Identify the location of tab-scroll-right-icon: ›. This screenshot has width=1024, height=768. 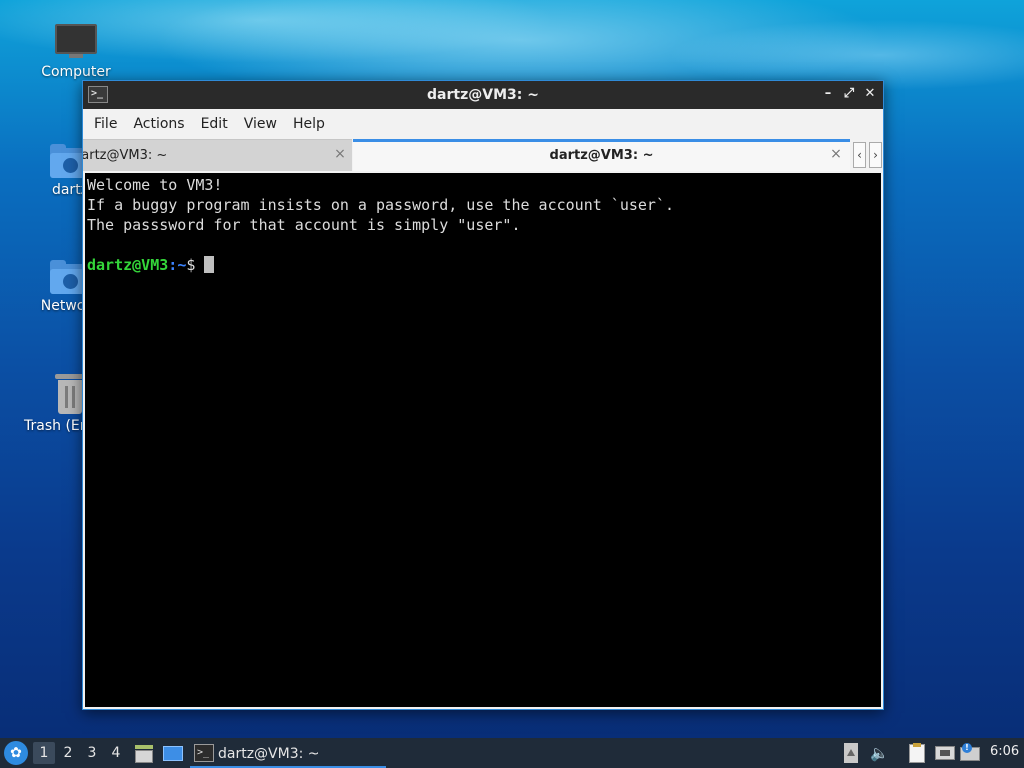
(875, 155).